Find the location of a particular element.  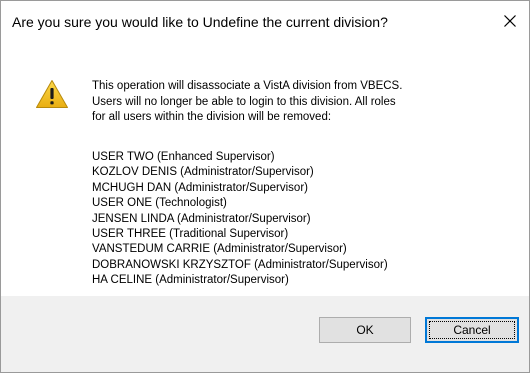

list-item: HA CELINE (Administrator/Supervisor) is located at coordinates (190, 280).